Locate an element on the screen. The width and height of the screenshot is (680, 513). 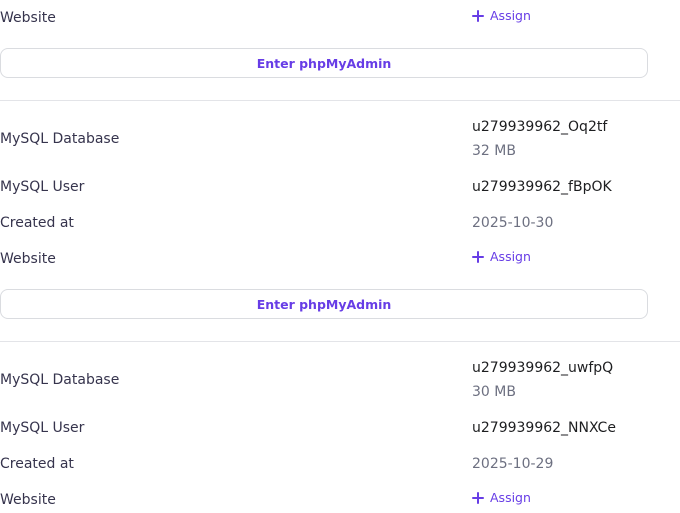
created-at-value: 2025-10-30 is located at coordinates (513, 223).